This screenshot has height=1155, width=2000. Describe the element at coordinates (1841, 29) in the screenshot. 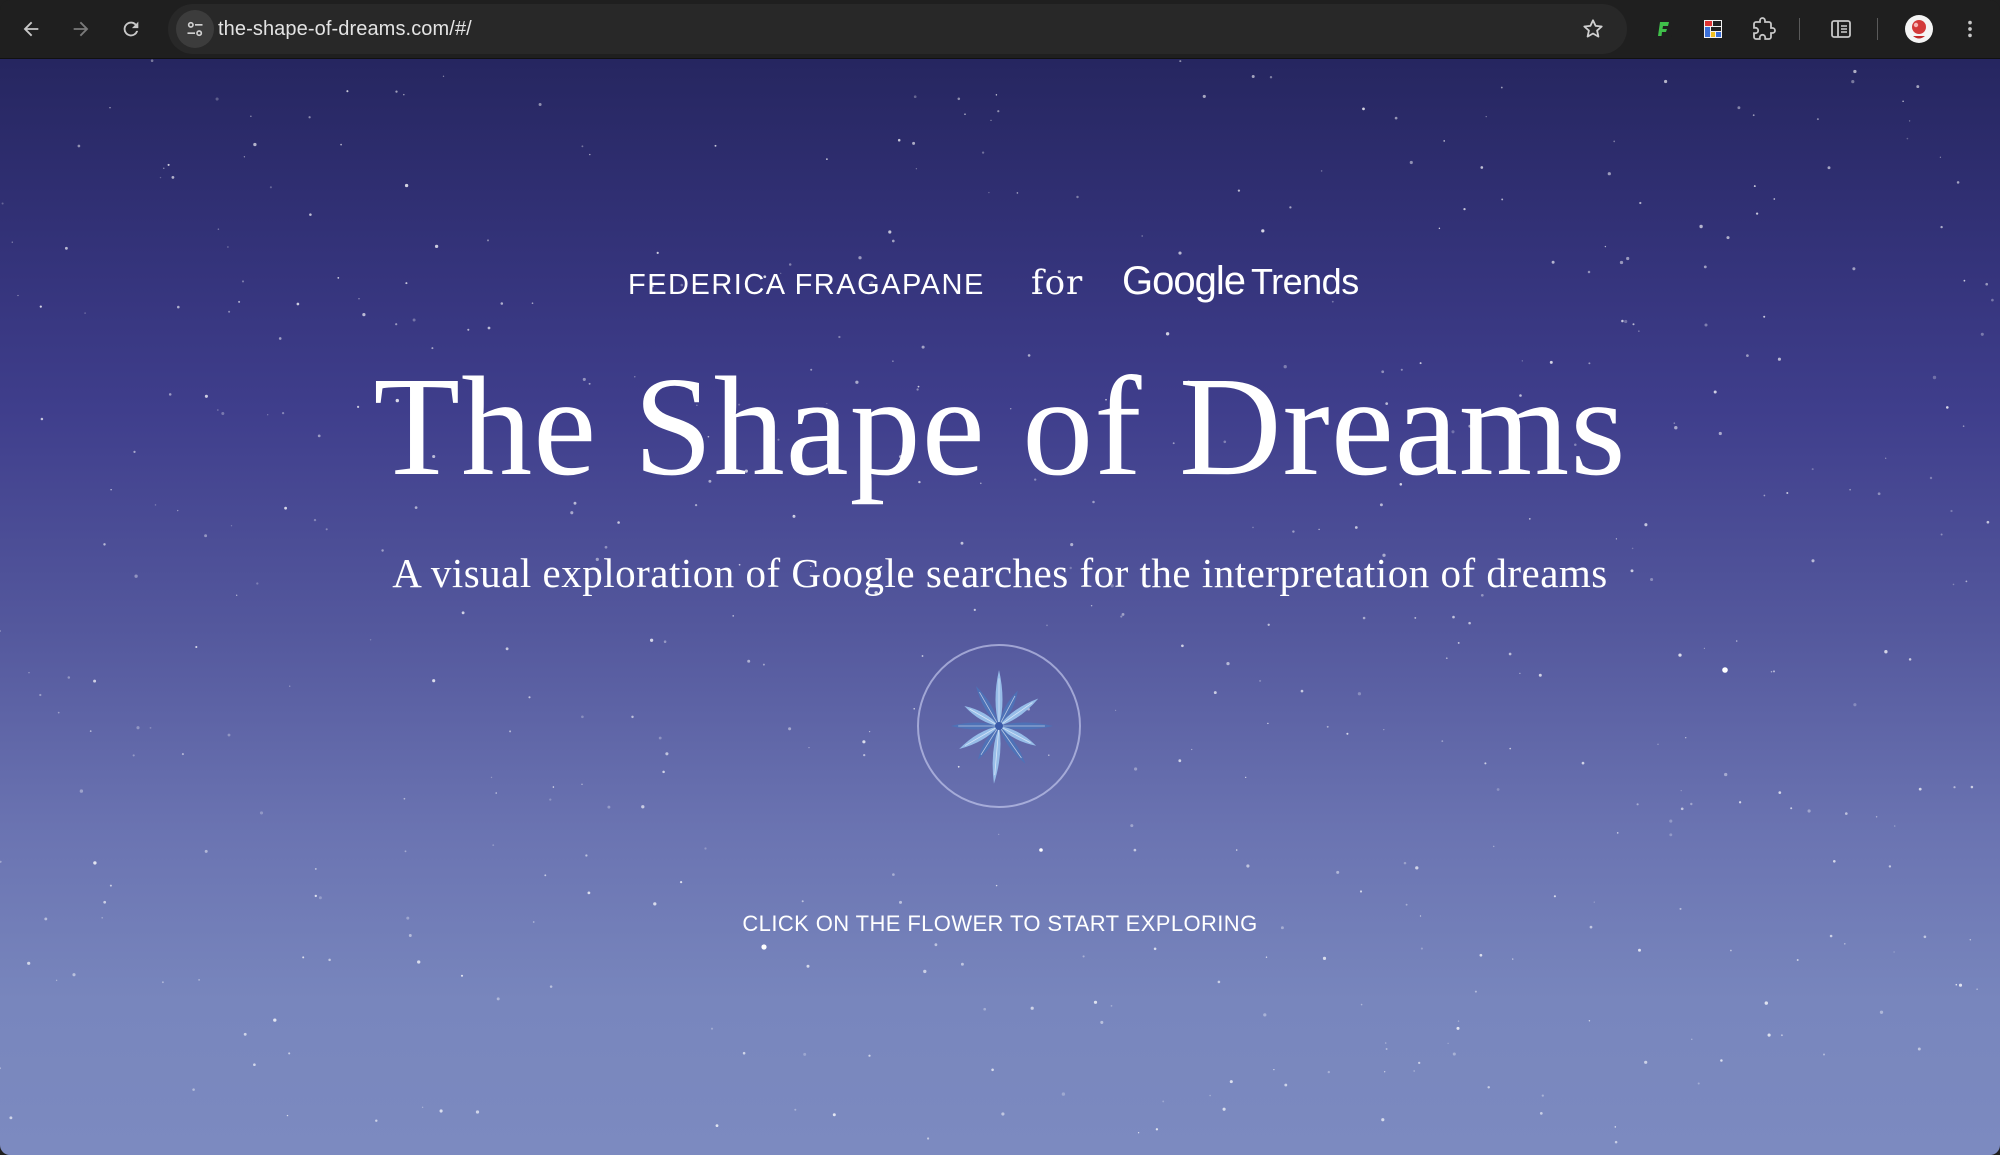

I see `side-panel-button` at that location.